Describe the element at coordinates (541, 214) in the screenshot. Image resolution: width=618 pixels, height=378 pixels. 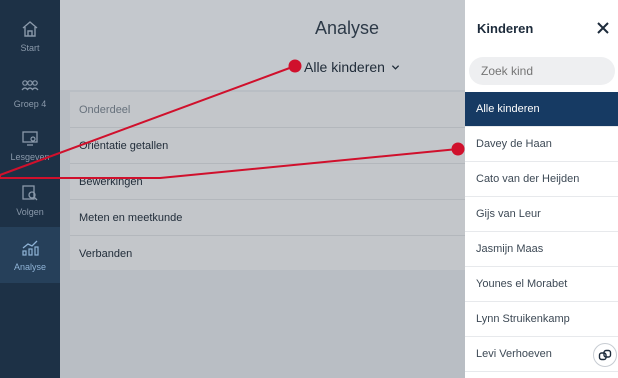
I see `list-item: Gijs van Leur` at that location.